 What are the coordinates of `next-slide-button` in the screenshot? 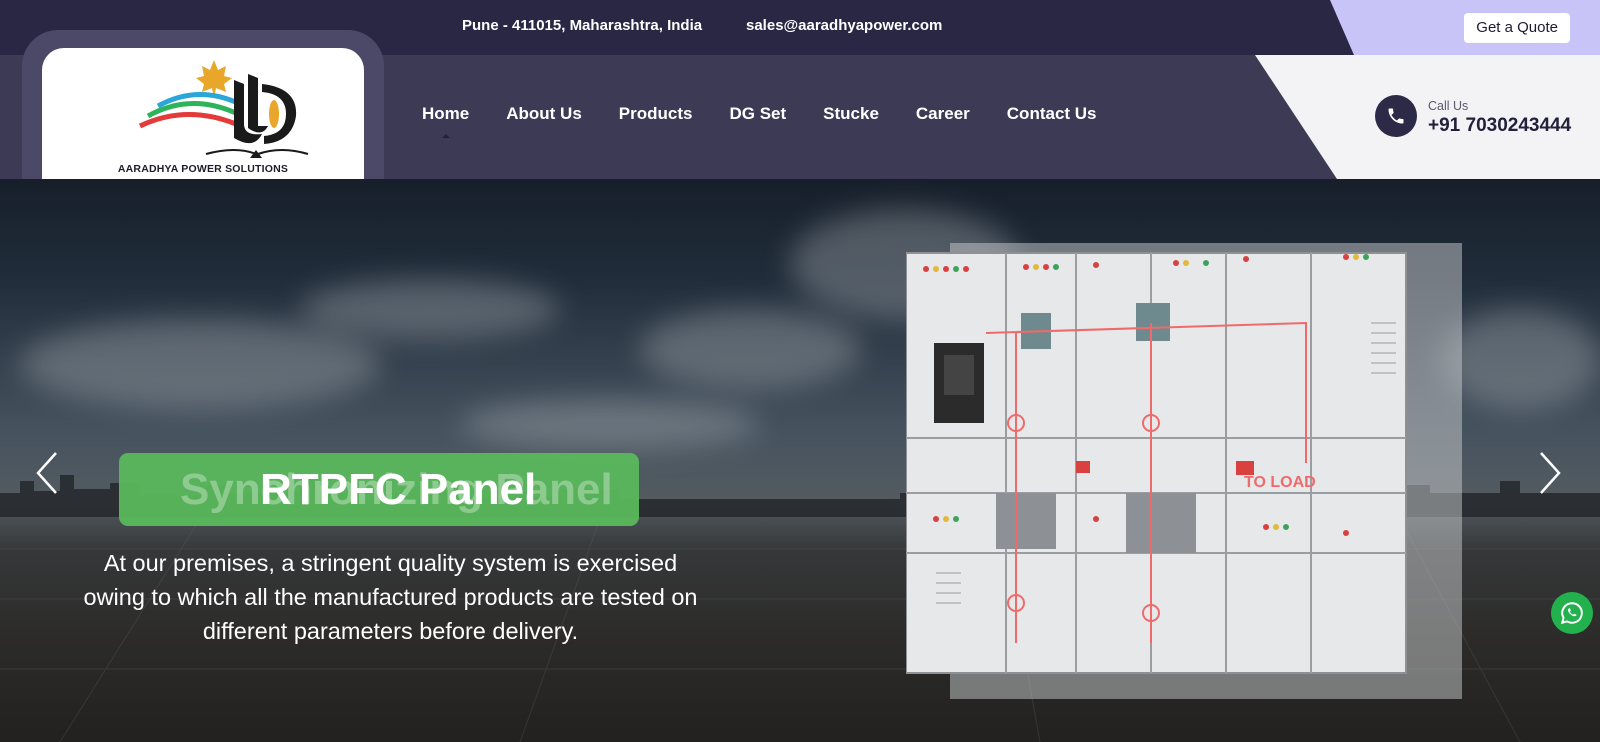 It's located at (1550, 473).